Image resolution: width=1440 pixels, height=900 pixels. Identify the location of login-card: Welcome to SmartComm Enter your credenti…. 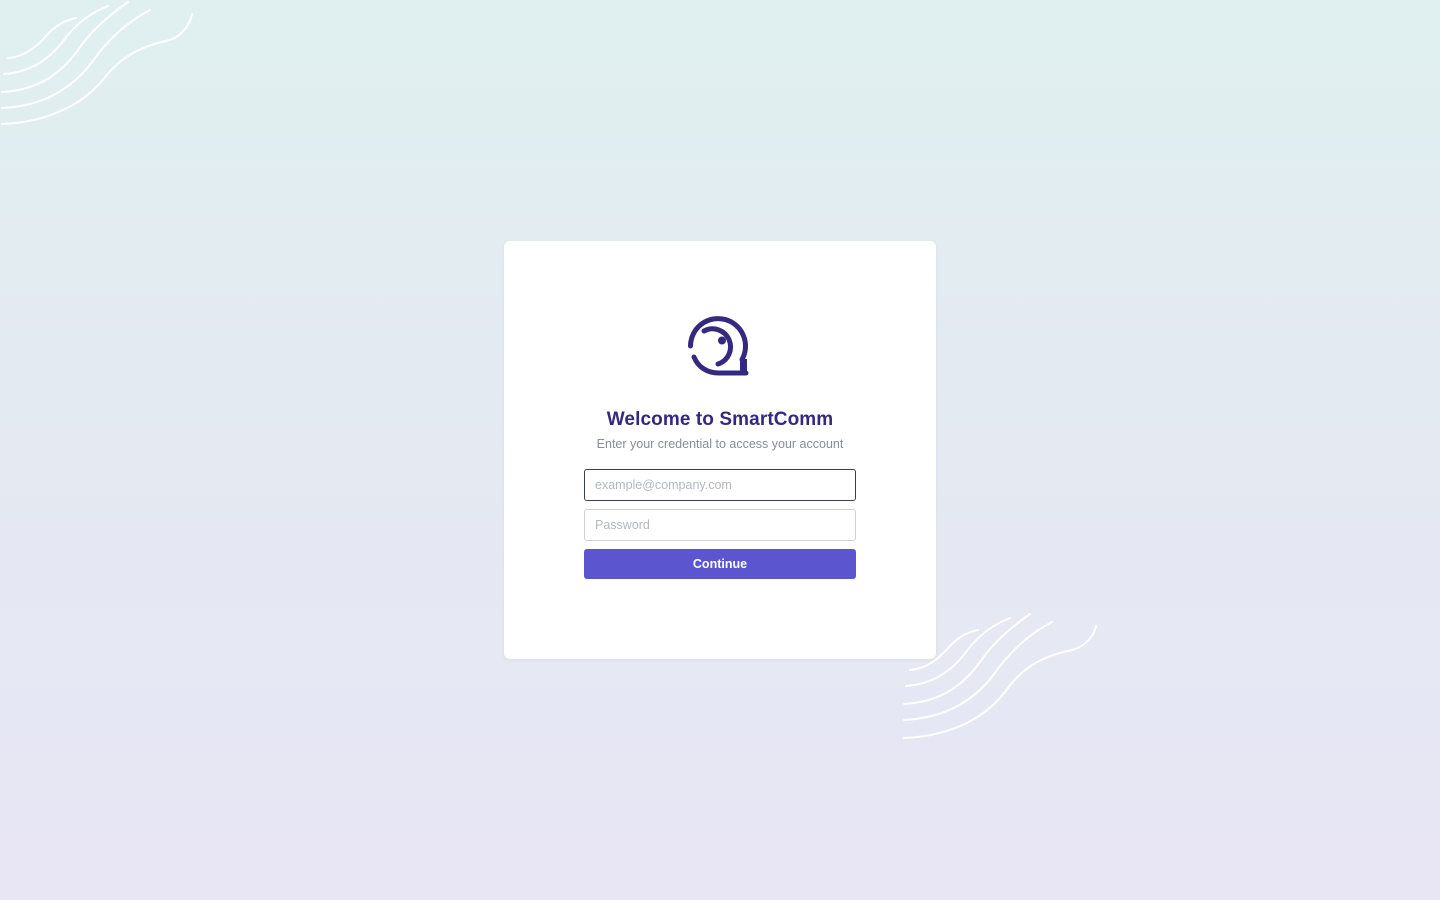
(720, 450).